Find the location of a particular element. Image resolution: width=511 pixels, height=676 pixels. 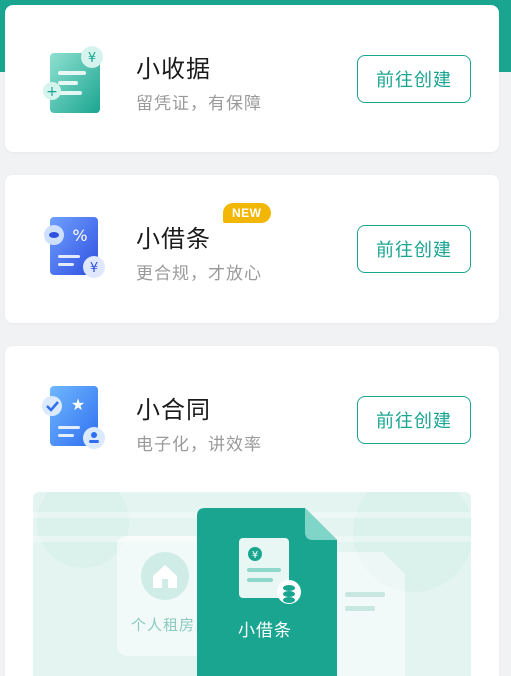

template-label-iou: 小借条 is located at coordinates (265, 631).